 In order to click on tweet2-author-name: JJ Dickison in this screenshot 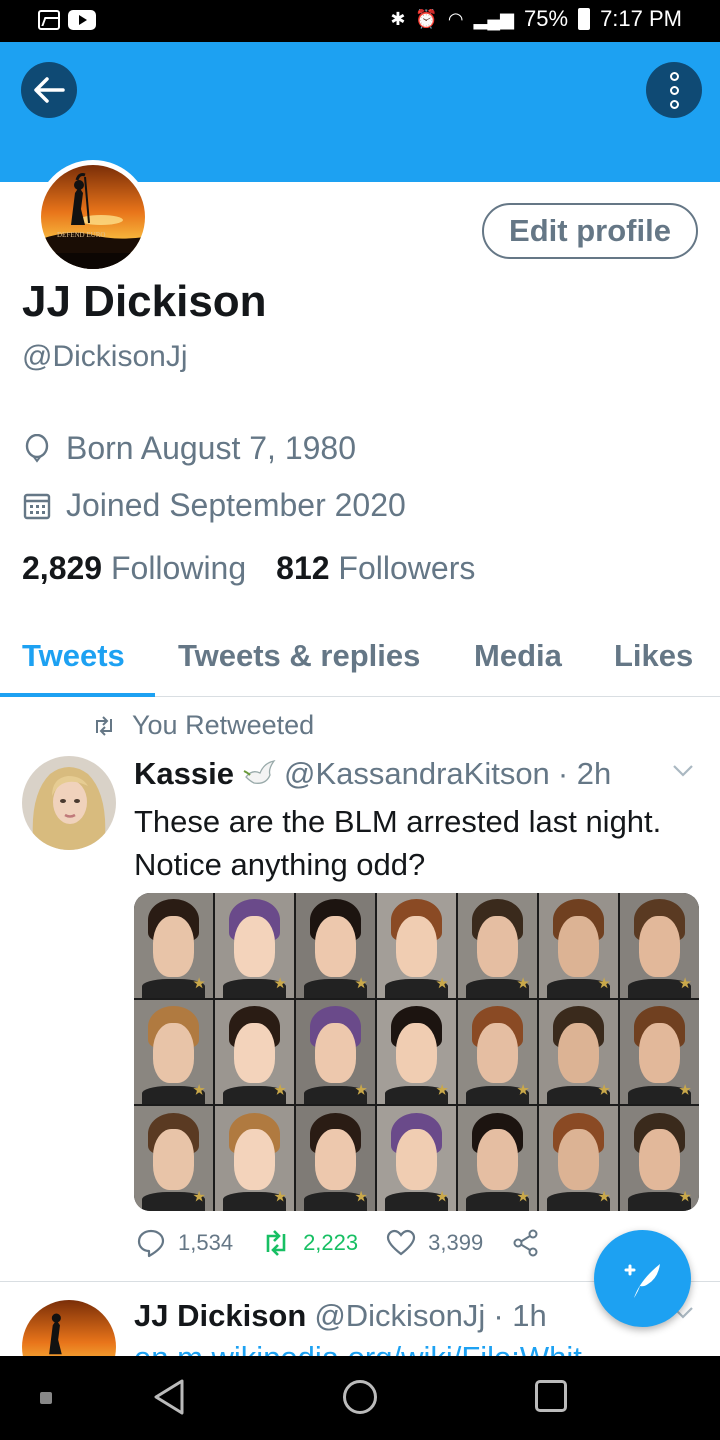, I will do `click(220, 1316)`.